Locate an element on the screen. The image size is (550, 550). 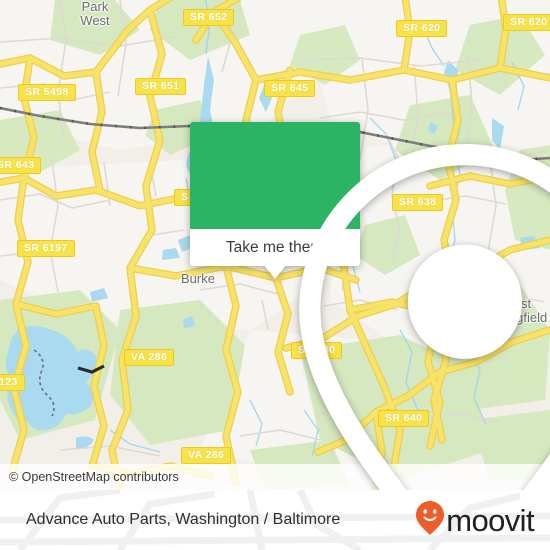
road-shield: SR 6197 is located at coordinates (46, 248).